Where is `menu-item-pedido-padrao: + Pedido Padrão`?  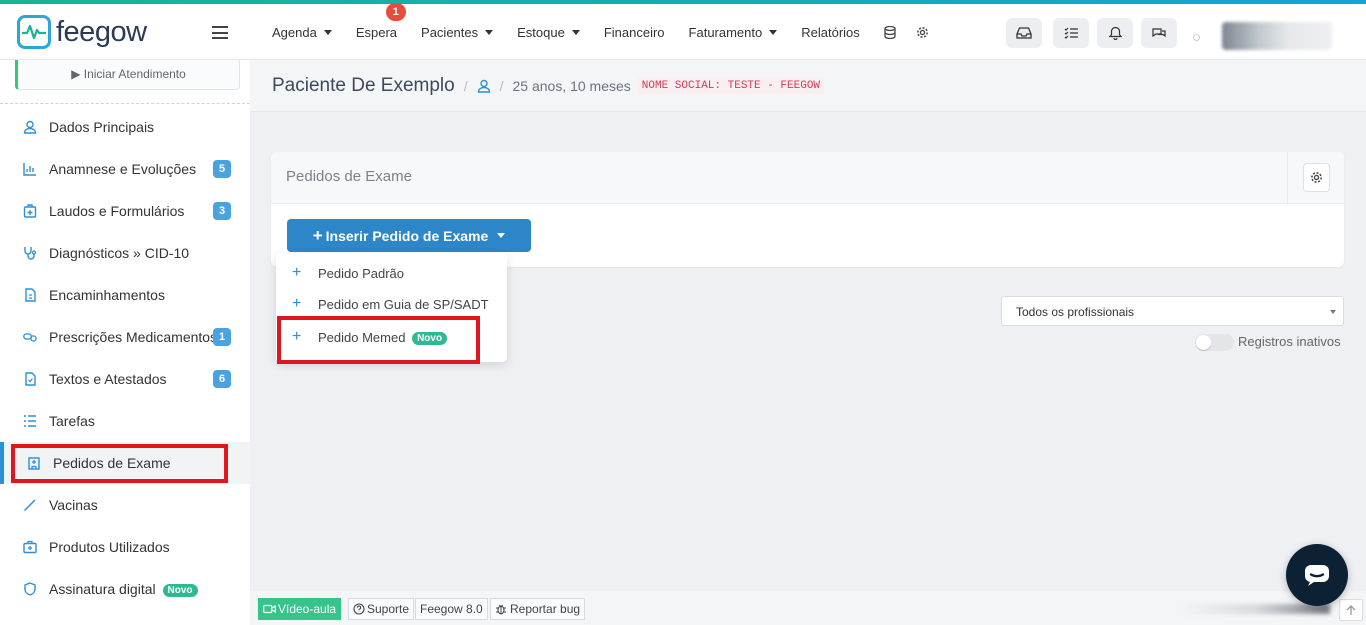
menu-item-pedido-padrao: + Pedido Padrão is located at coordinates (391, 274).